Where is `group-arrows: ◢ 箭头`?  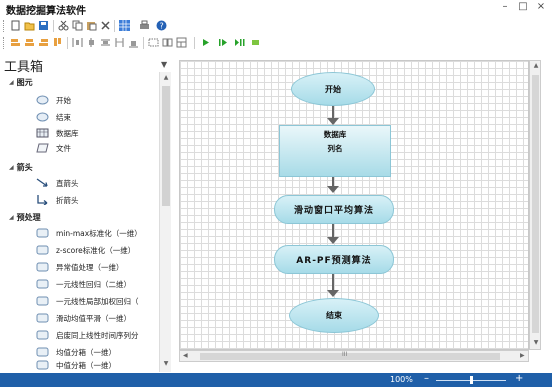 group-arrows: ◢ 箭头 is located at coordinates (21, 167).